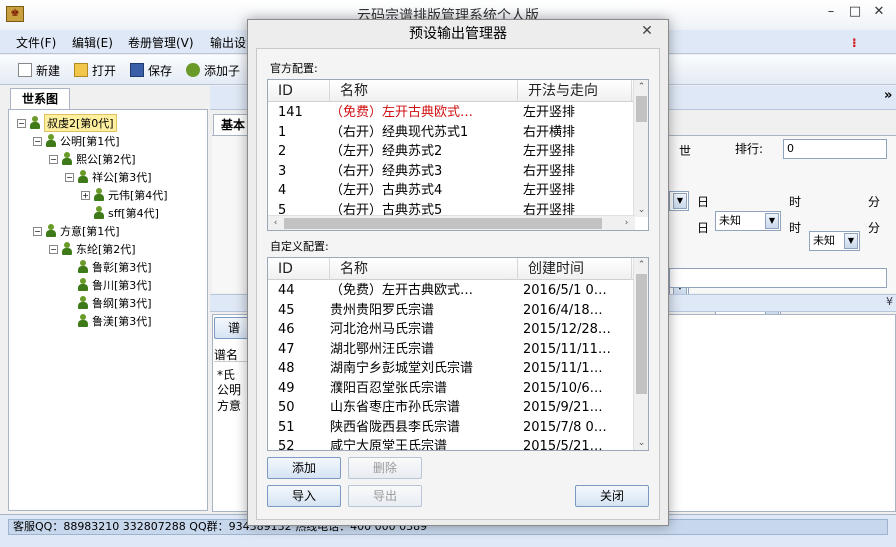 The width and height of the screenshot is (896, 547). Describe the element at coordinates (286, 290) in the screenshot. I see `cell-id: 44` at that location.